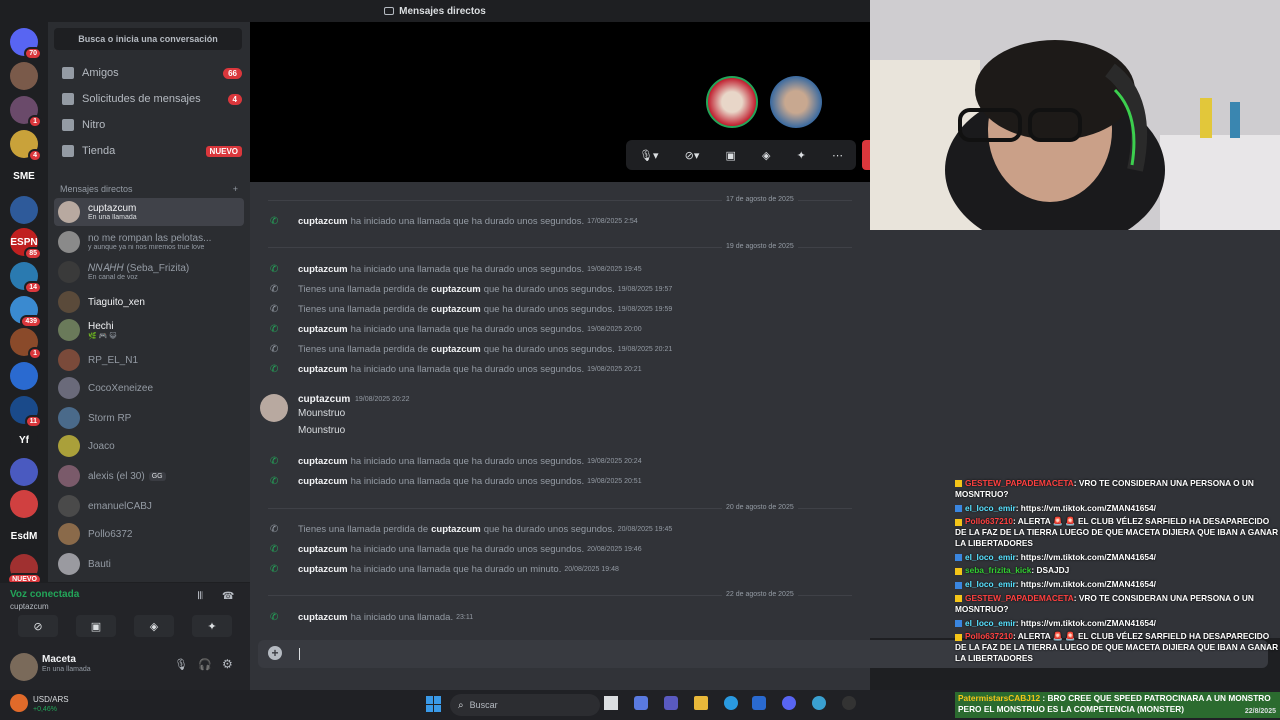 This screenshot has width=1280, height=720. Describe the element at coordinates (24, 570) in the screenshot. I see `server-icon: NUEVO` at that location.